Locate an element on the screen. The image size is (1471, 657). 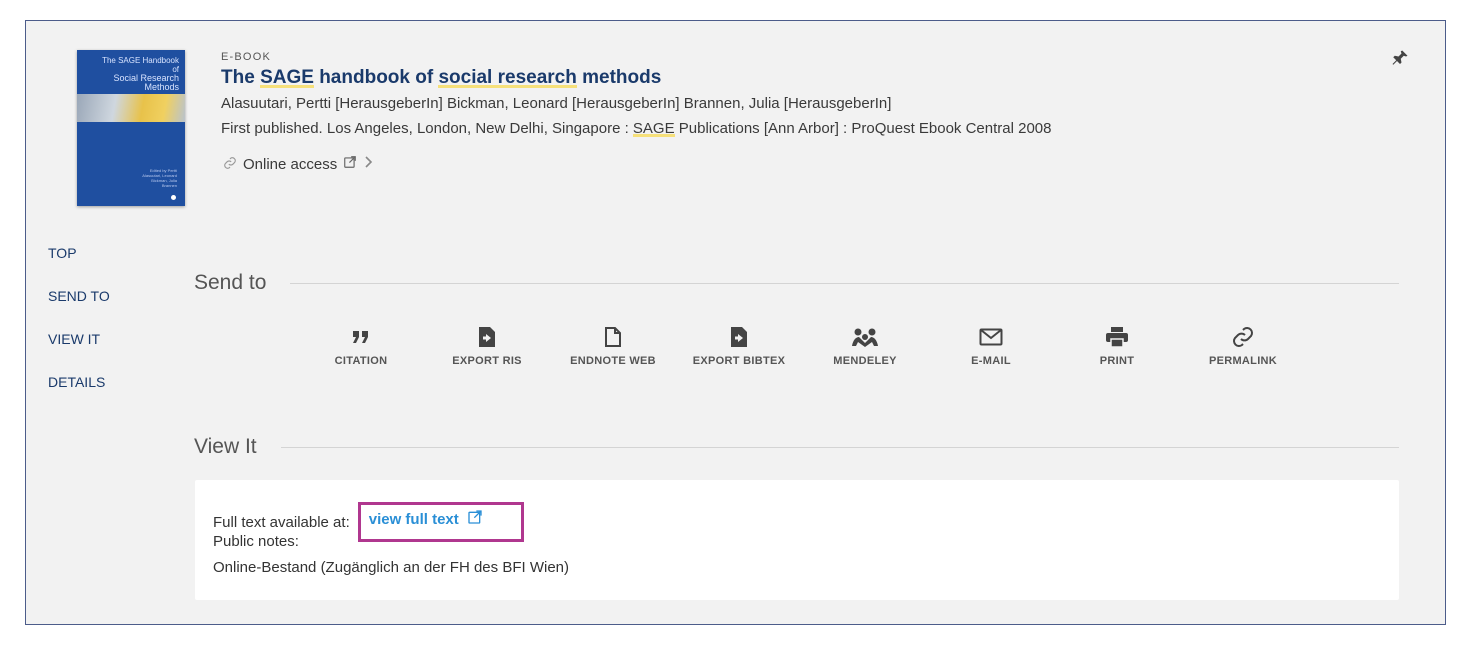
citation-button: CITATION is located at coordinates (361, 346).